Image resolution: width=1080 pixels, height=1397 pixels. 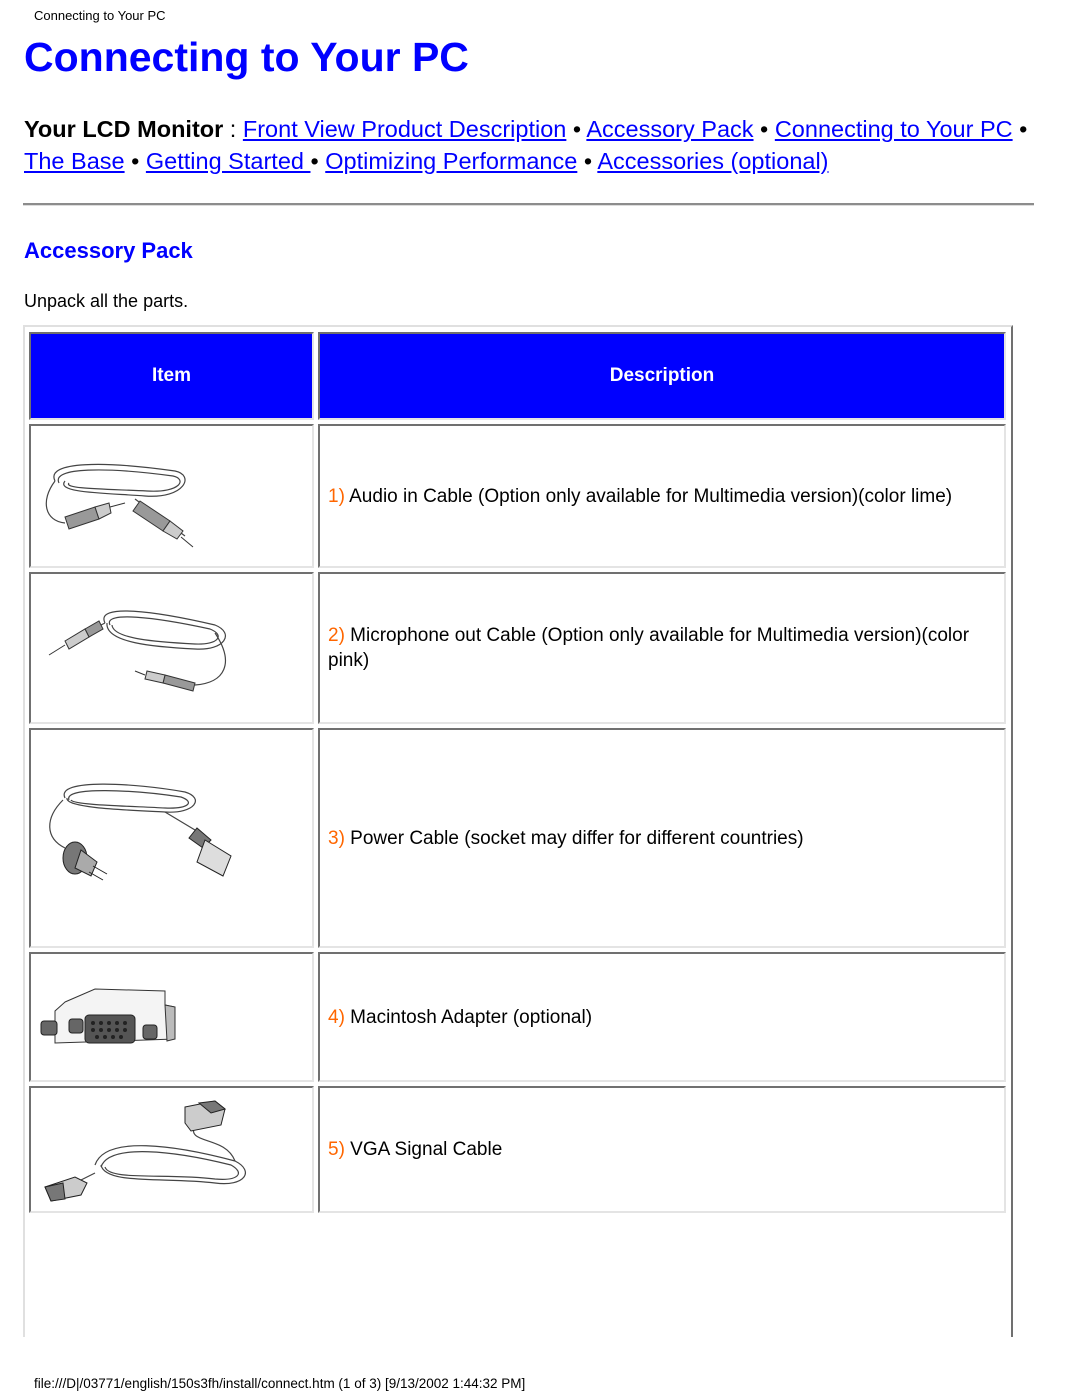 I want to click on description-text: 5) VGA Signal Cable, so click(x=415, y=1149).